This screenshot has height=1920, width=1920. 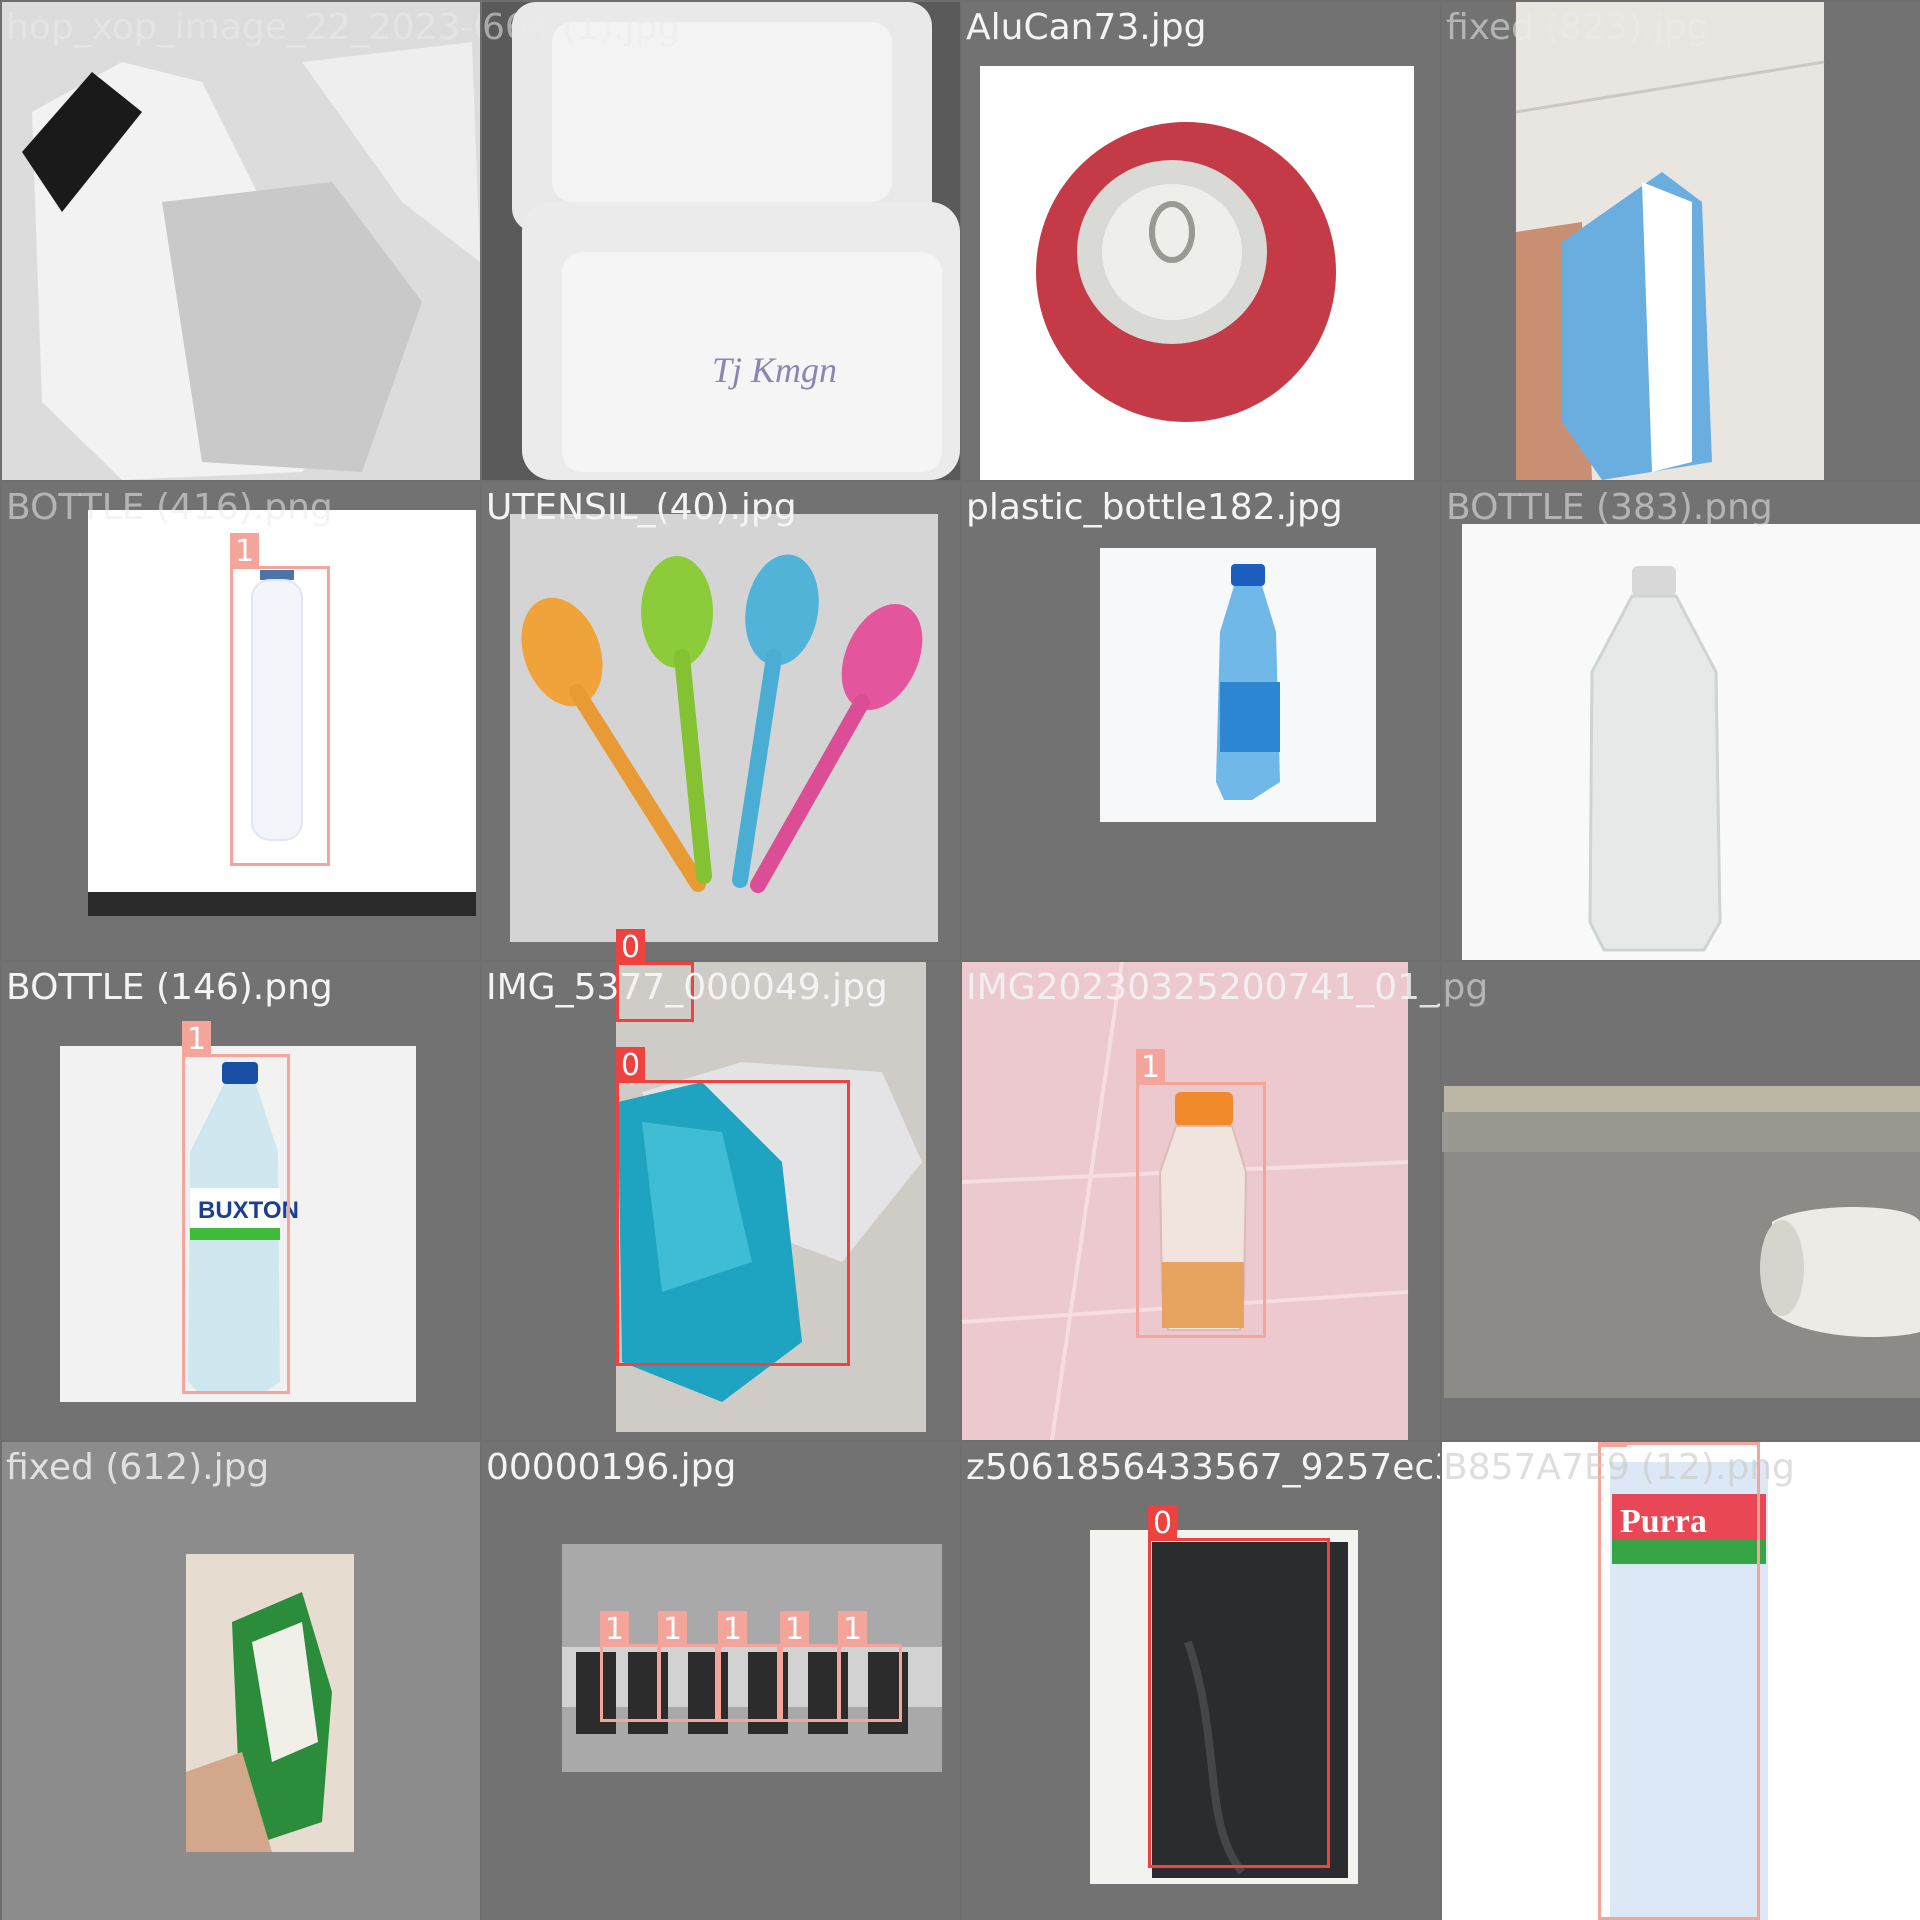 What do you see at coordinates (611, 1467) in the screenshot?
I see `tile-filename: 00000196.jpg` at bounding box center [611, 1467].